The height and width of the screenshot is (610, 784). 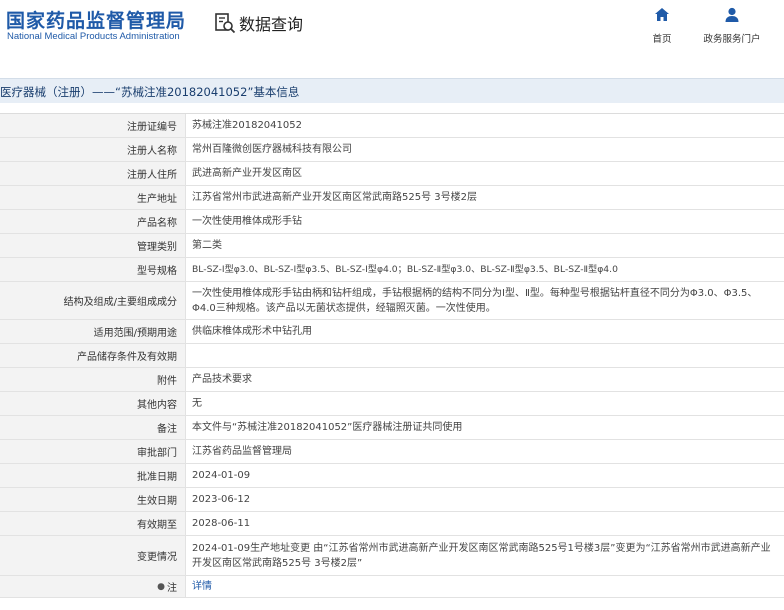 What do you see at coordinates (93, 125) in the screenshot?
I see `row-label: 注册证编号` at bounding box center [93, 125].